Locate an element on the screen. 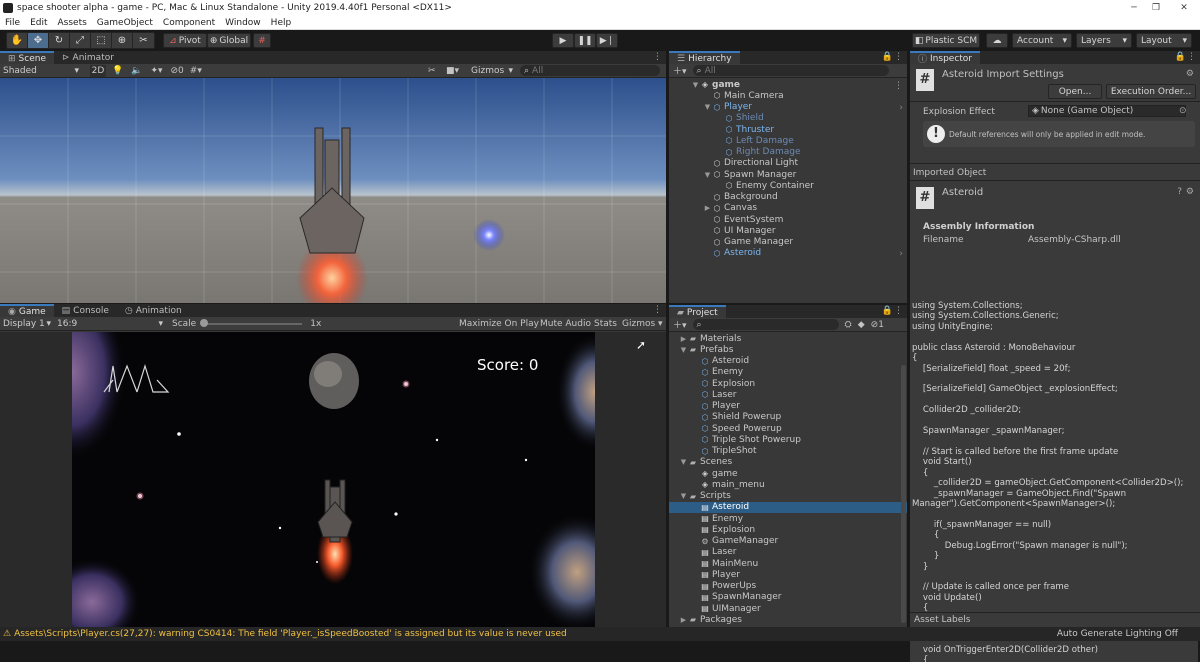 The width and height of the screenshot is (1200, 662). menu-window: Window is located at coordinates (243, 23).